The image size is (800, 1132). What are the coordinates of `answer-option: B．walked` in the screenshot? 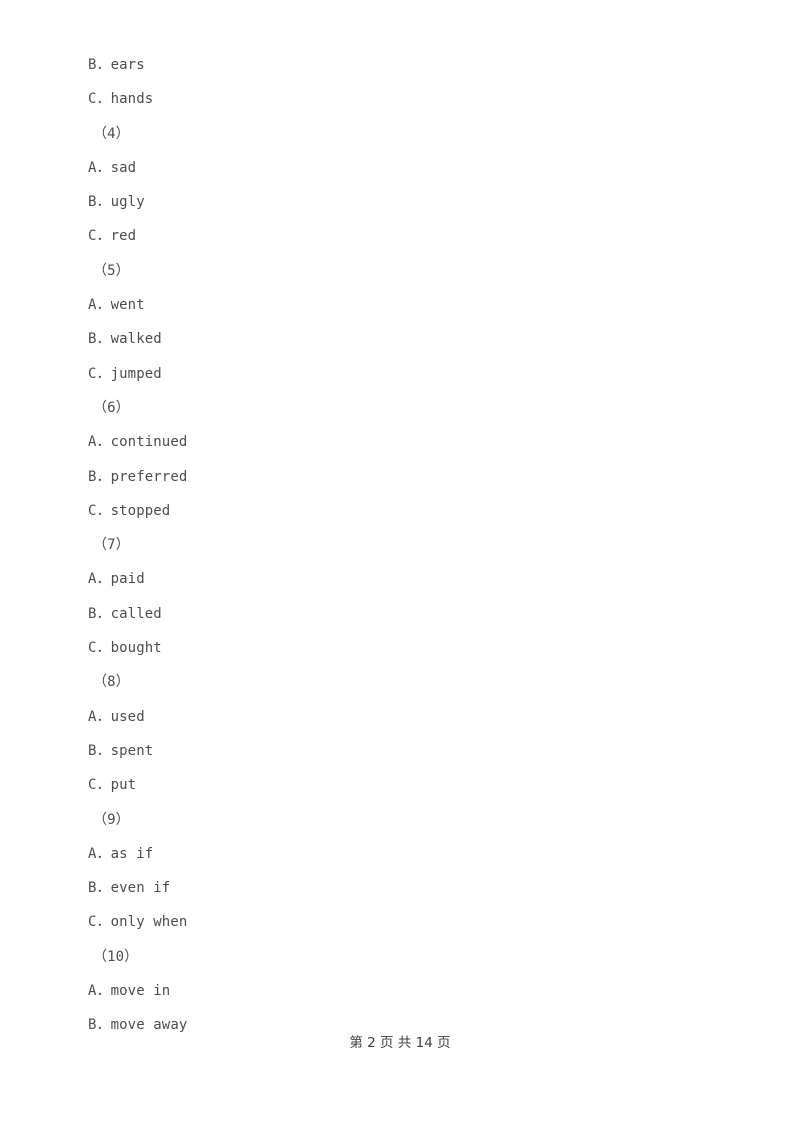 It's located at (125, 339).